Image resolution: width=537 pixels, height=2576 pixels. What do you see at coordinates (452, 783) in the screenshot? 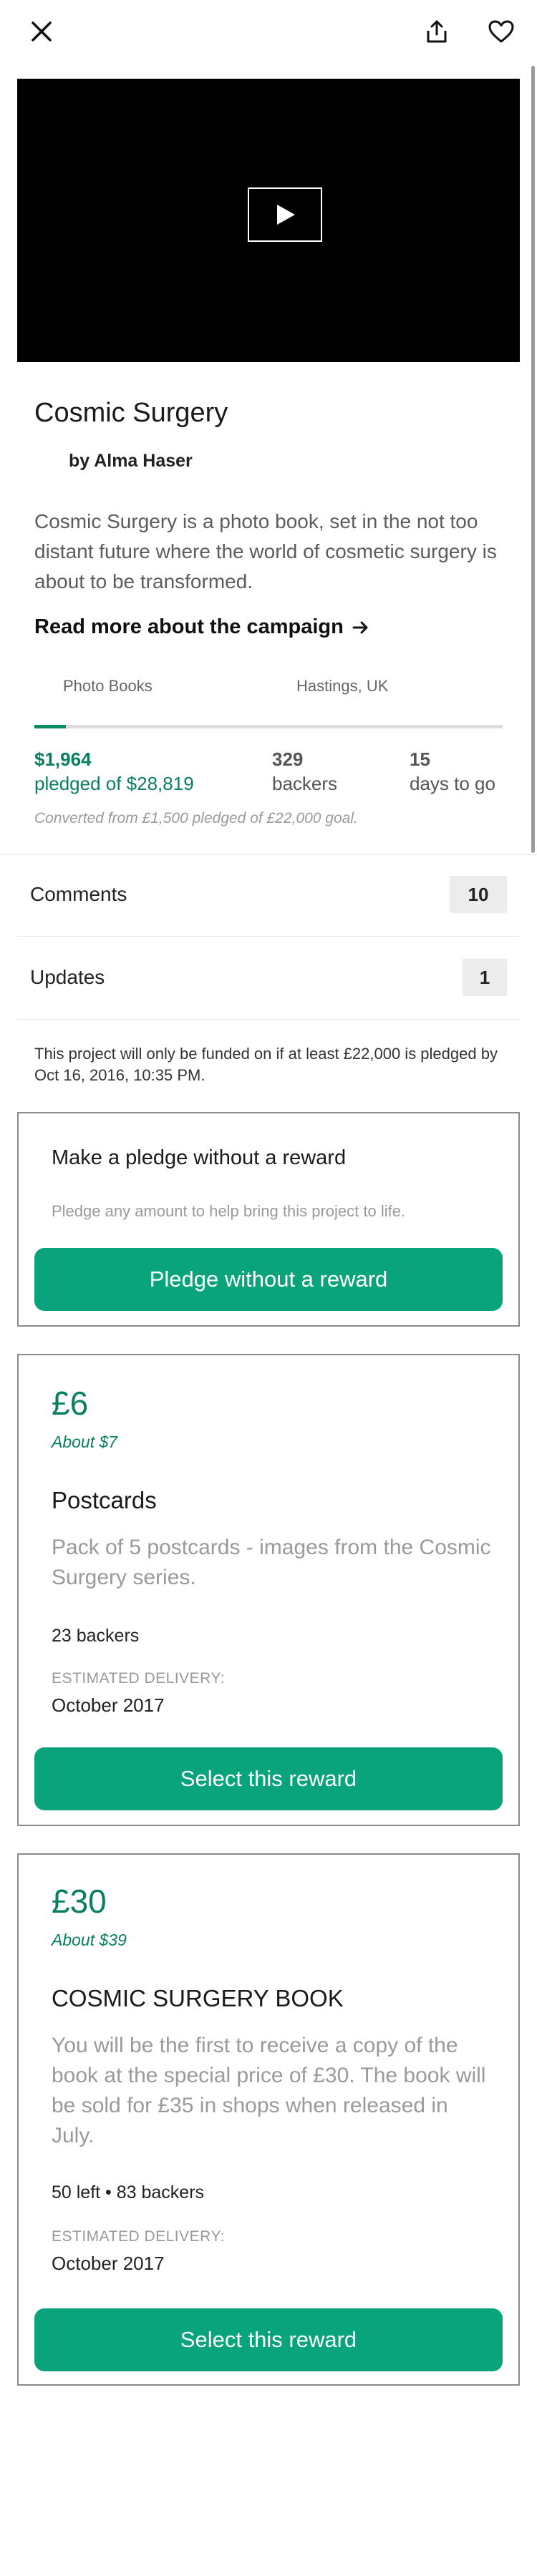
I see `days-label: days to go` at bounding box center [452, 783].